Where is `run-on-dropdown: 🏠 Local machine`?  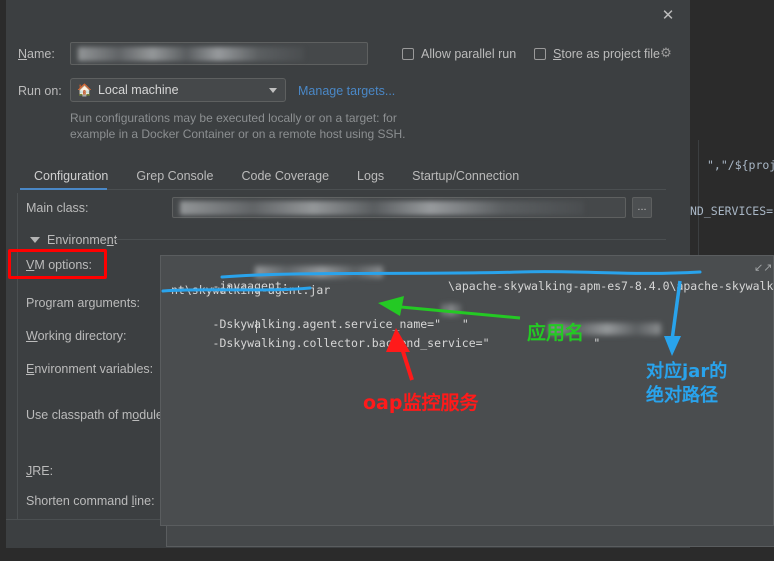
run-on-dropdown: 🏠 Local machine is located at coordinates (178, 90).